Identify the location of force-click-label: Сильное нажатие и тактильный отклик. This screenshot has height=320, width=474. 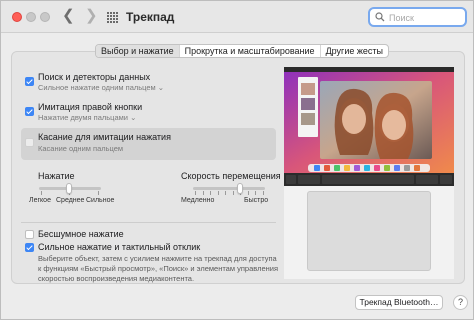
(119, 247).